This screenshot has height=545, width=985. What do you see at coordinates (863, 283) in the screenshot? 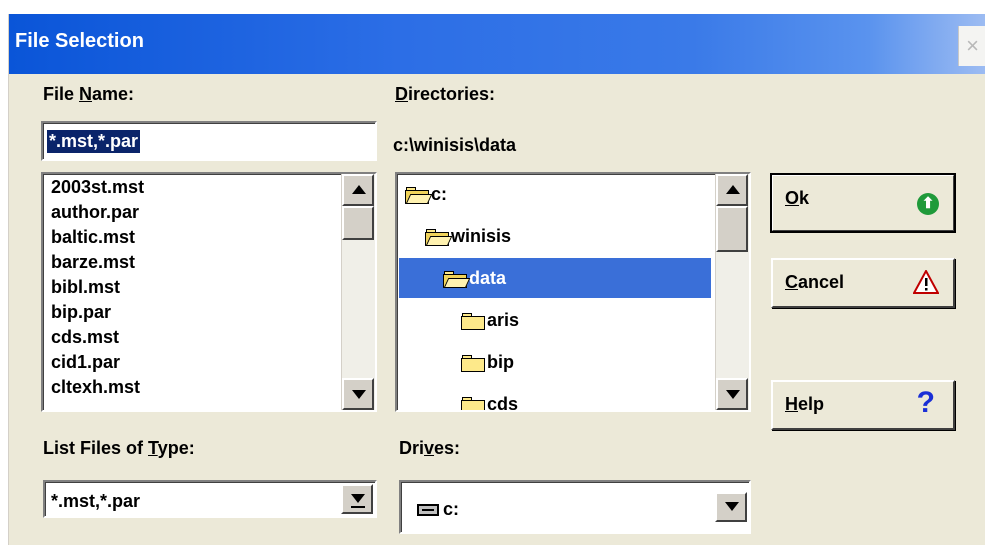
I see `cancel-button: Cancel` at bounding box center [863, 283].